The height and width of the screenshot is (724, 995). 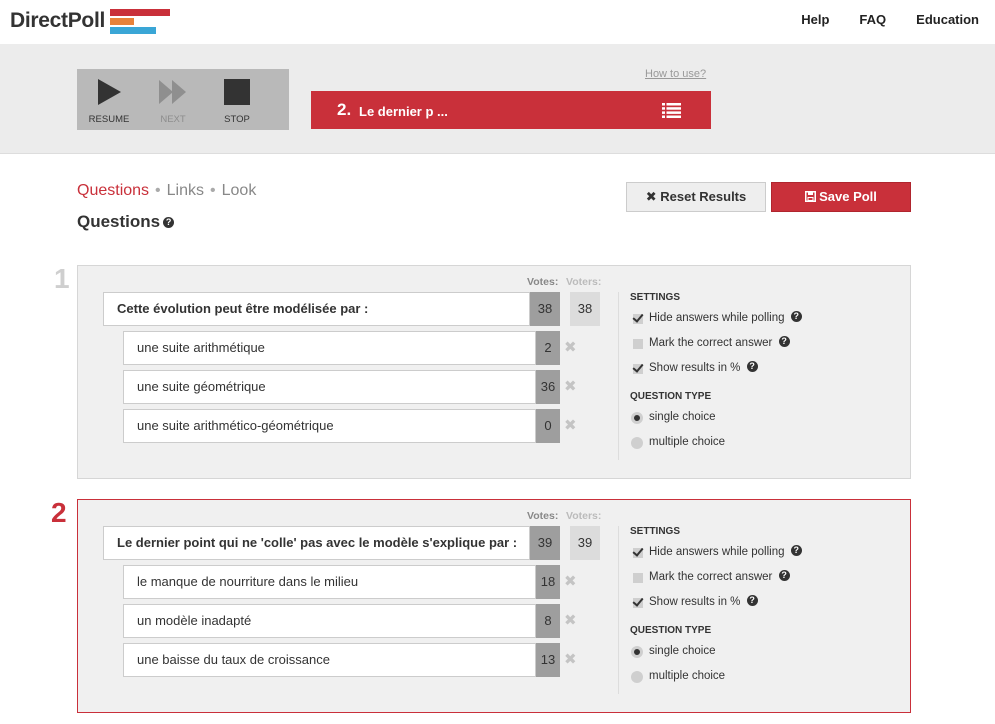 I want to click on current-question-number: 2., so click(x=344, y=109).